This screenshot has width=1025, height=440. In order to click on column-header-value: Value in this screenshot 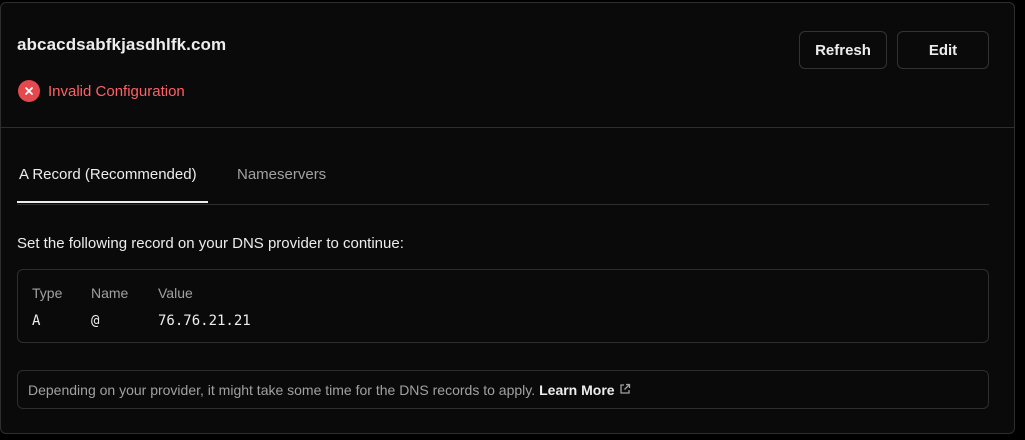, I will do `click(175, 293)`.